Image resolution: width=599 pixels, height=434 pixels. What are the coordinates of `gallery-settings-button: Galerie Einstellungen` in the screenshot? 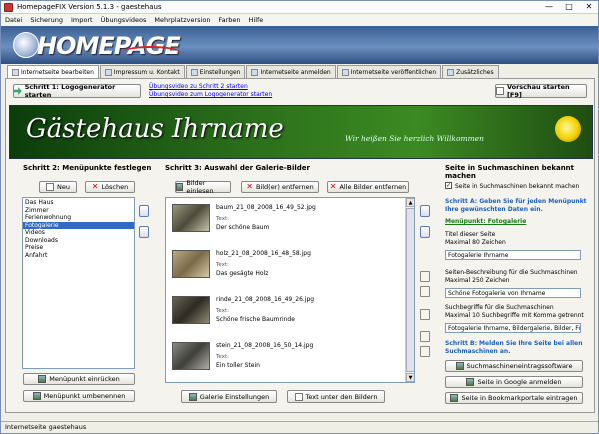 It's located at (229, 396).